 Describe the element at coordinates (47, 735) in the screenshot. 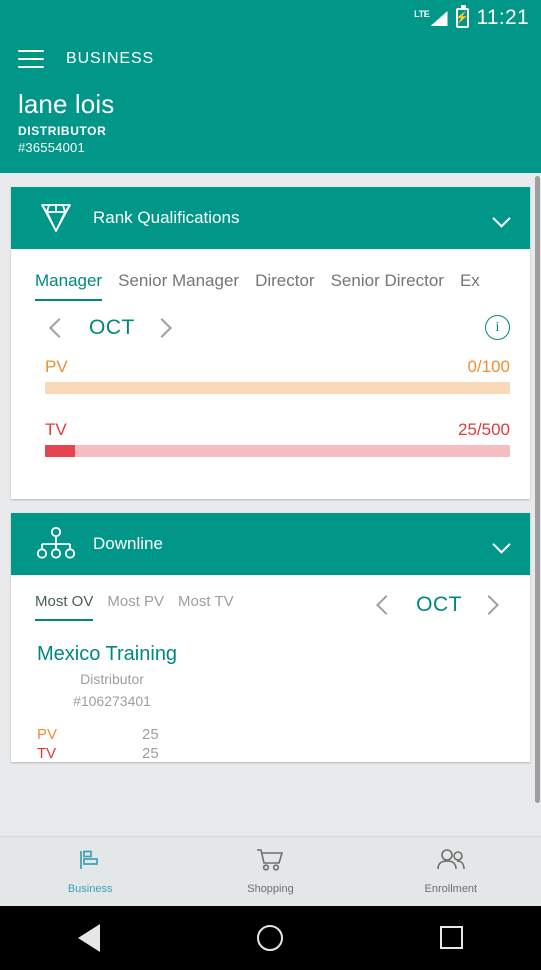

I see `downline-stat-pv-label: PV` at that location.